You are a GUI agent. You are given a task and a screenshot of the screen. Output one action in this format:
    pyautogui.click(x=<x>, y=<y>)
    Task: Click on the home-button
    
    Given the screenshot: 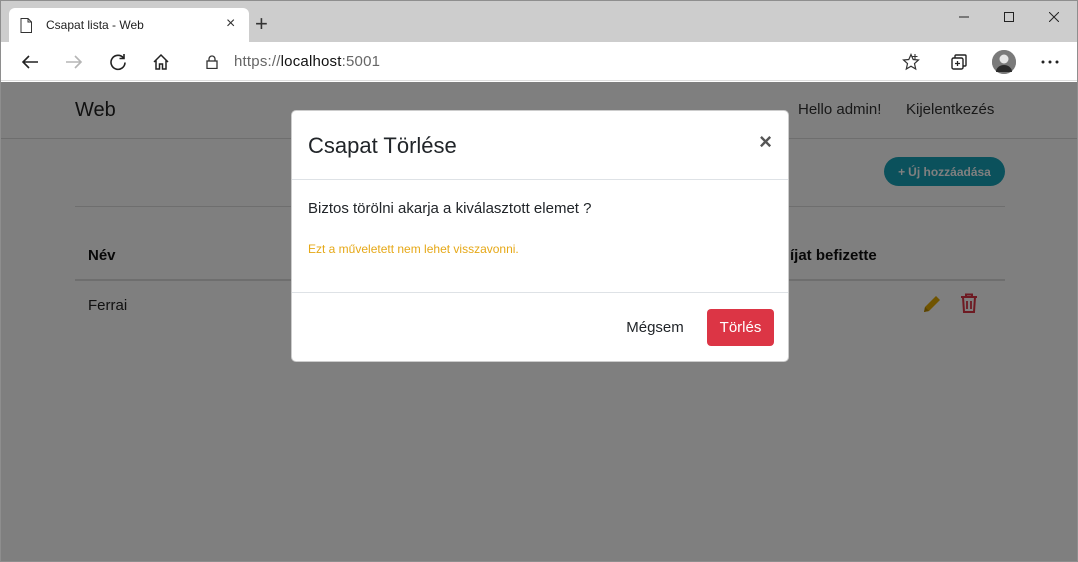 What is the action you would take?
    pyautogui.click(x=161, y=62)
    